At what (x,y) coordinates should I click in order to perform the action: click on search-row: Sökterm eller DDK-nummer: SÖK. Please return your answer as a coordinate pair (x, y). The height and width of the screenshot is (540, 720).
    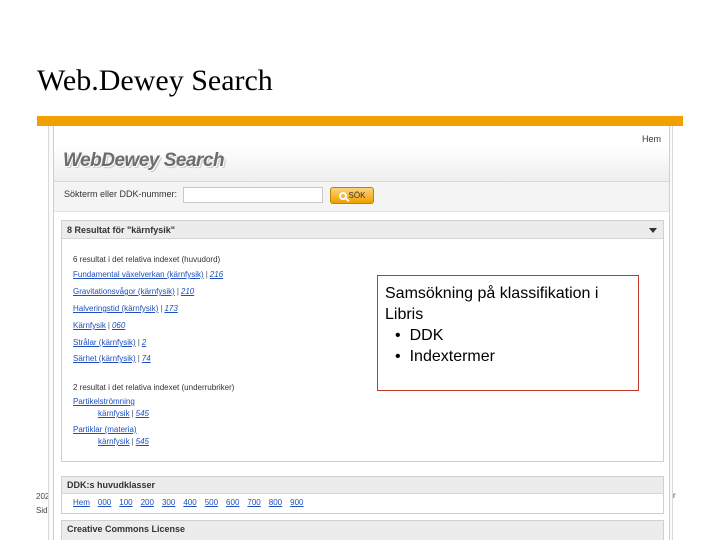
    Looking at the image, I should click on (361, 197).